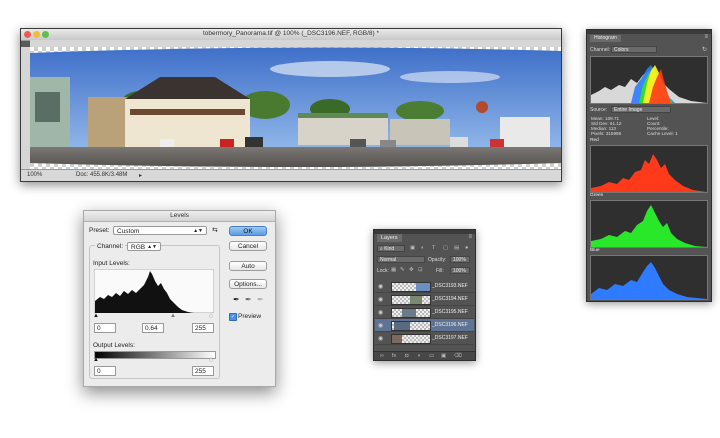  Describe the element at coordinates (634, 49) in the screenshot. I see `hist-channel-select: Colors` at that location.